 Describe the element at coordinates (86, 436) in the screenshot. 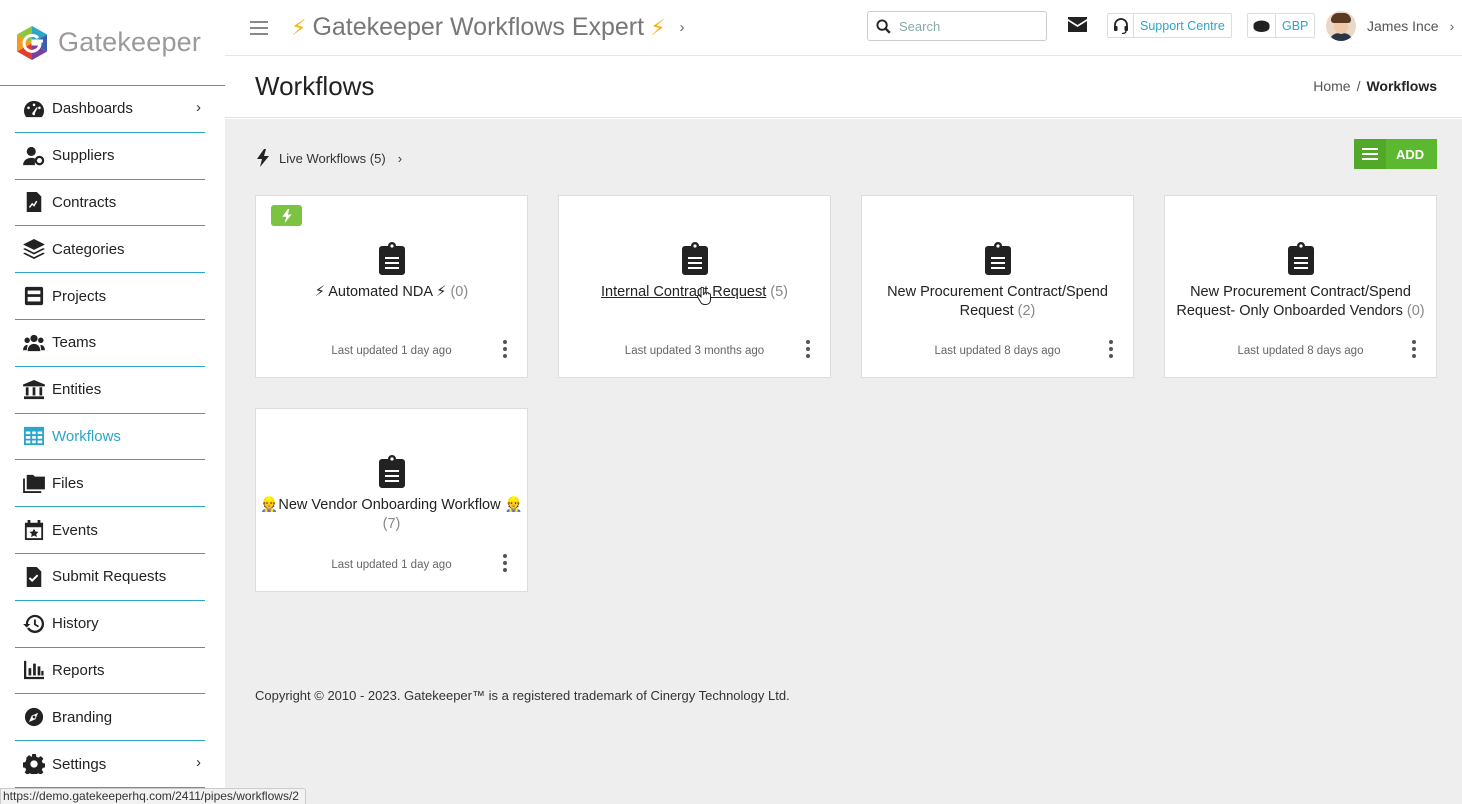

I see `sidebar-item-label: Workflows` at that location.